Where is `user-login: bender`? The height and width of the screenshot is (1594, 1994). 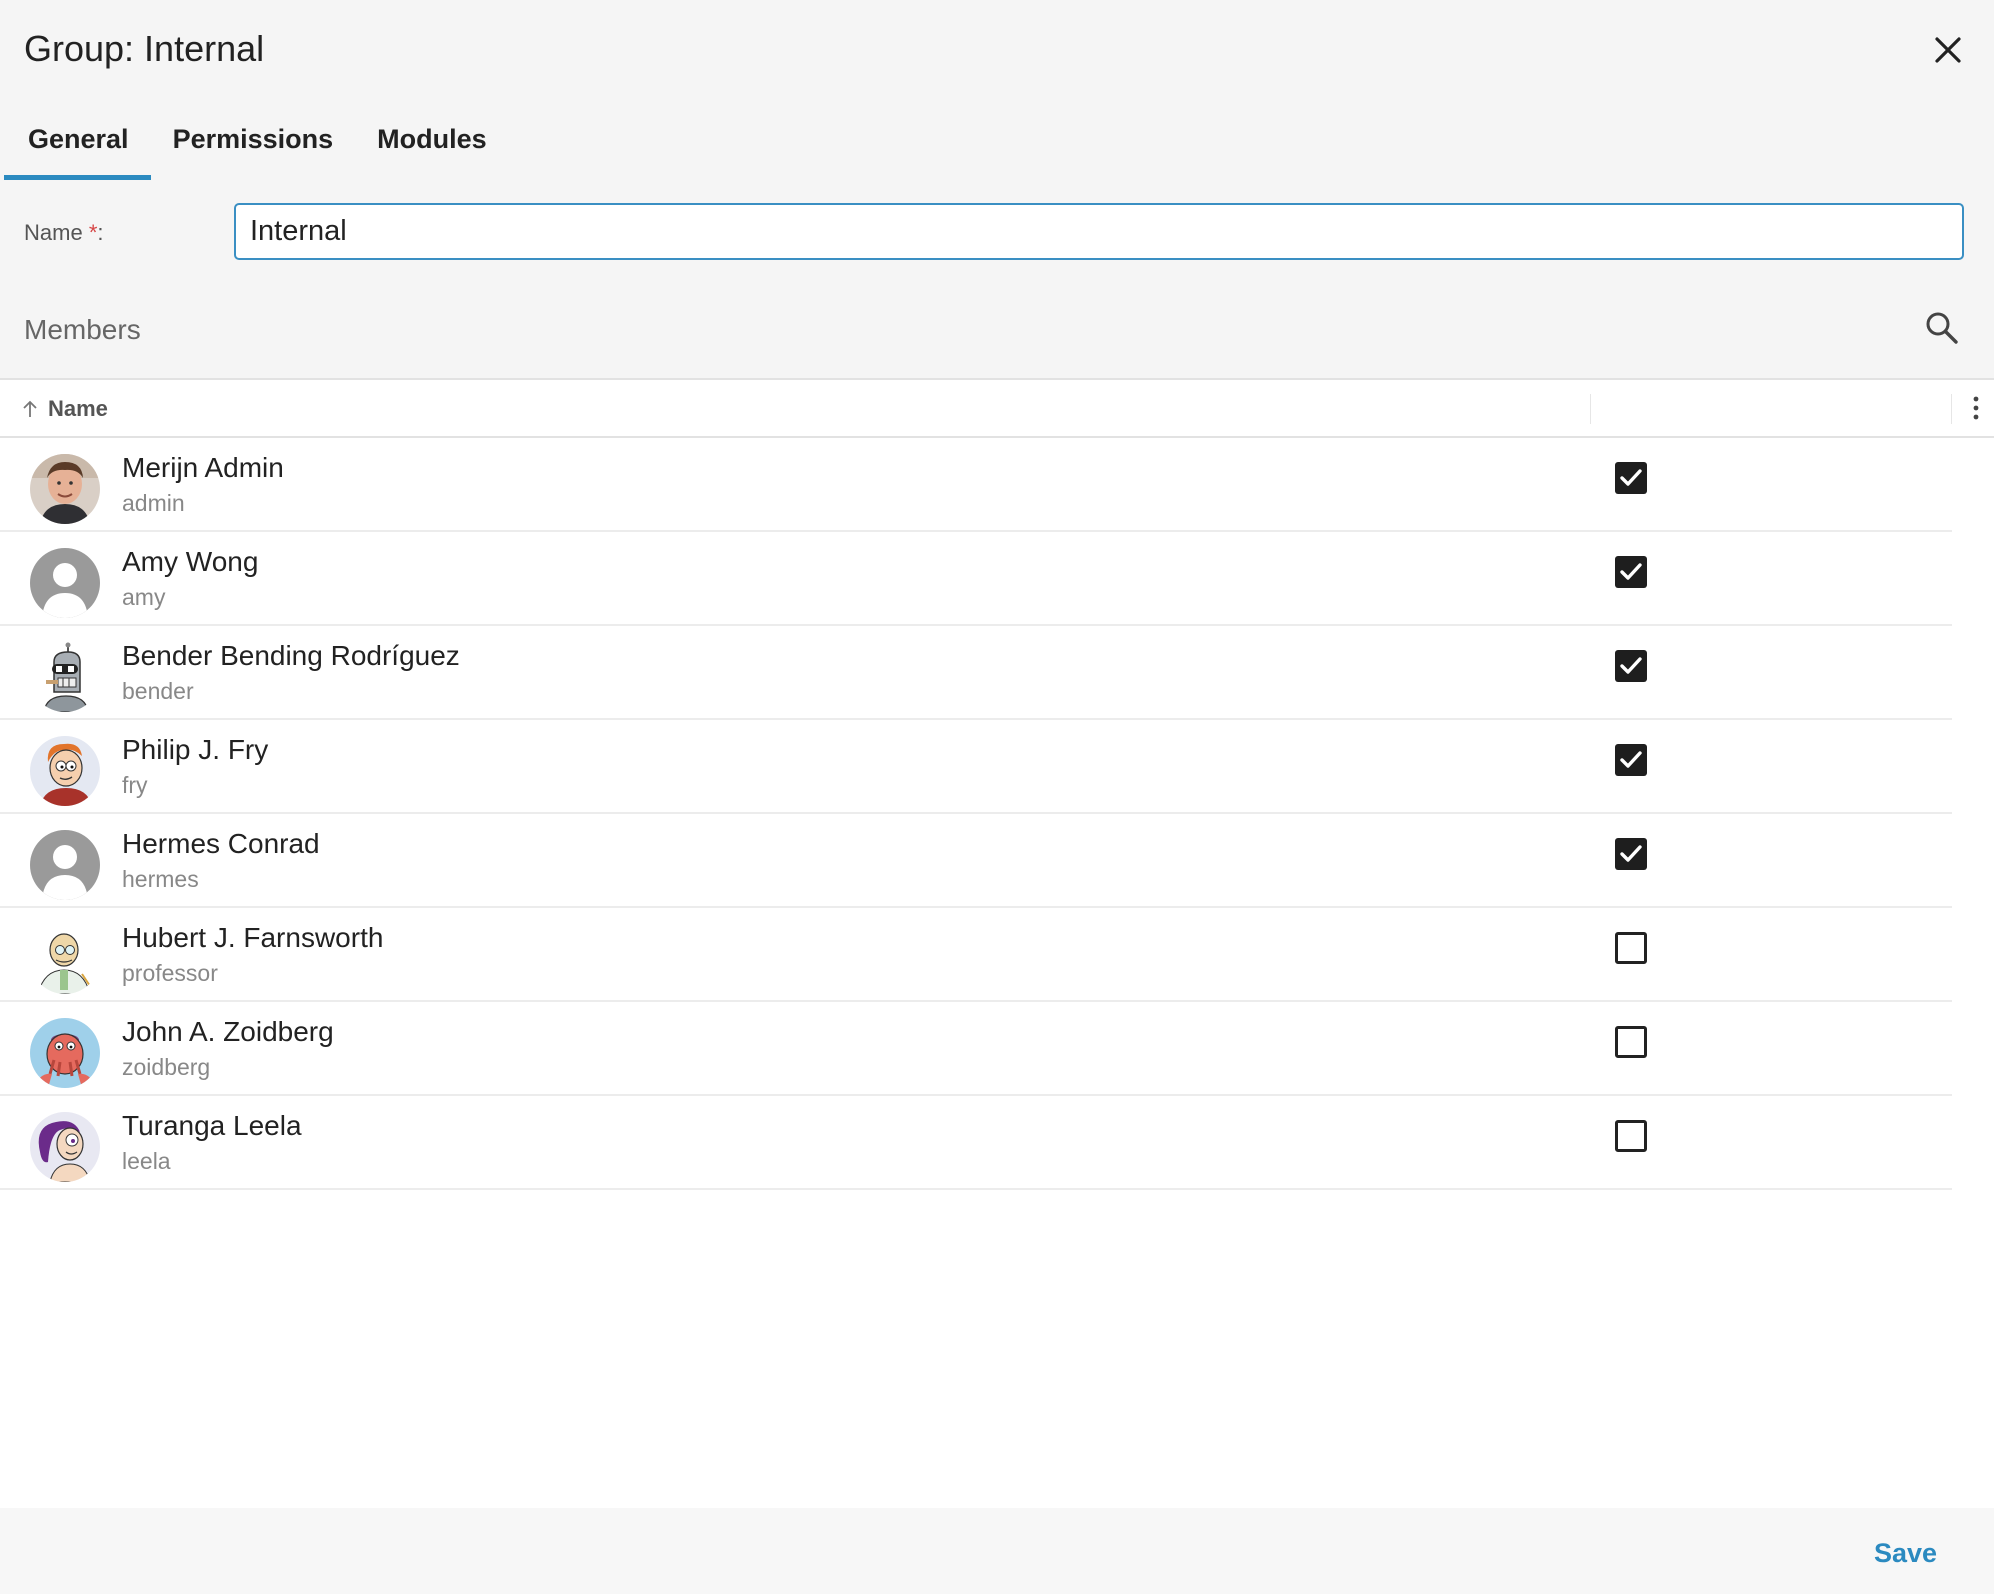
user-login: bender is located at coordinates (158, 691).